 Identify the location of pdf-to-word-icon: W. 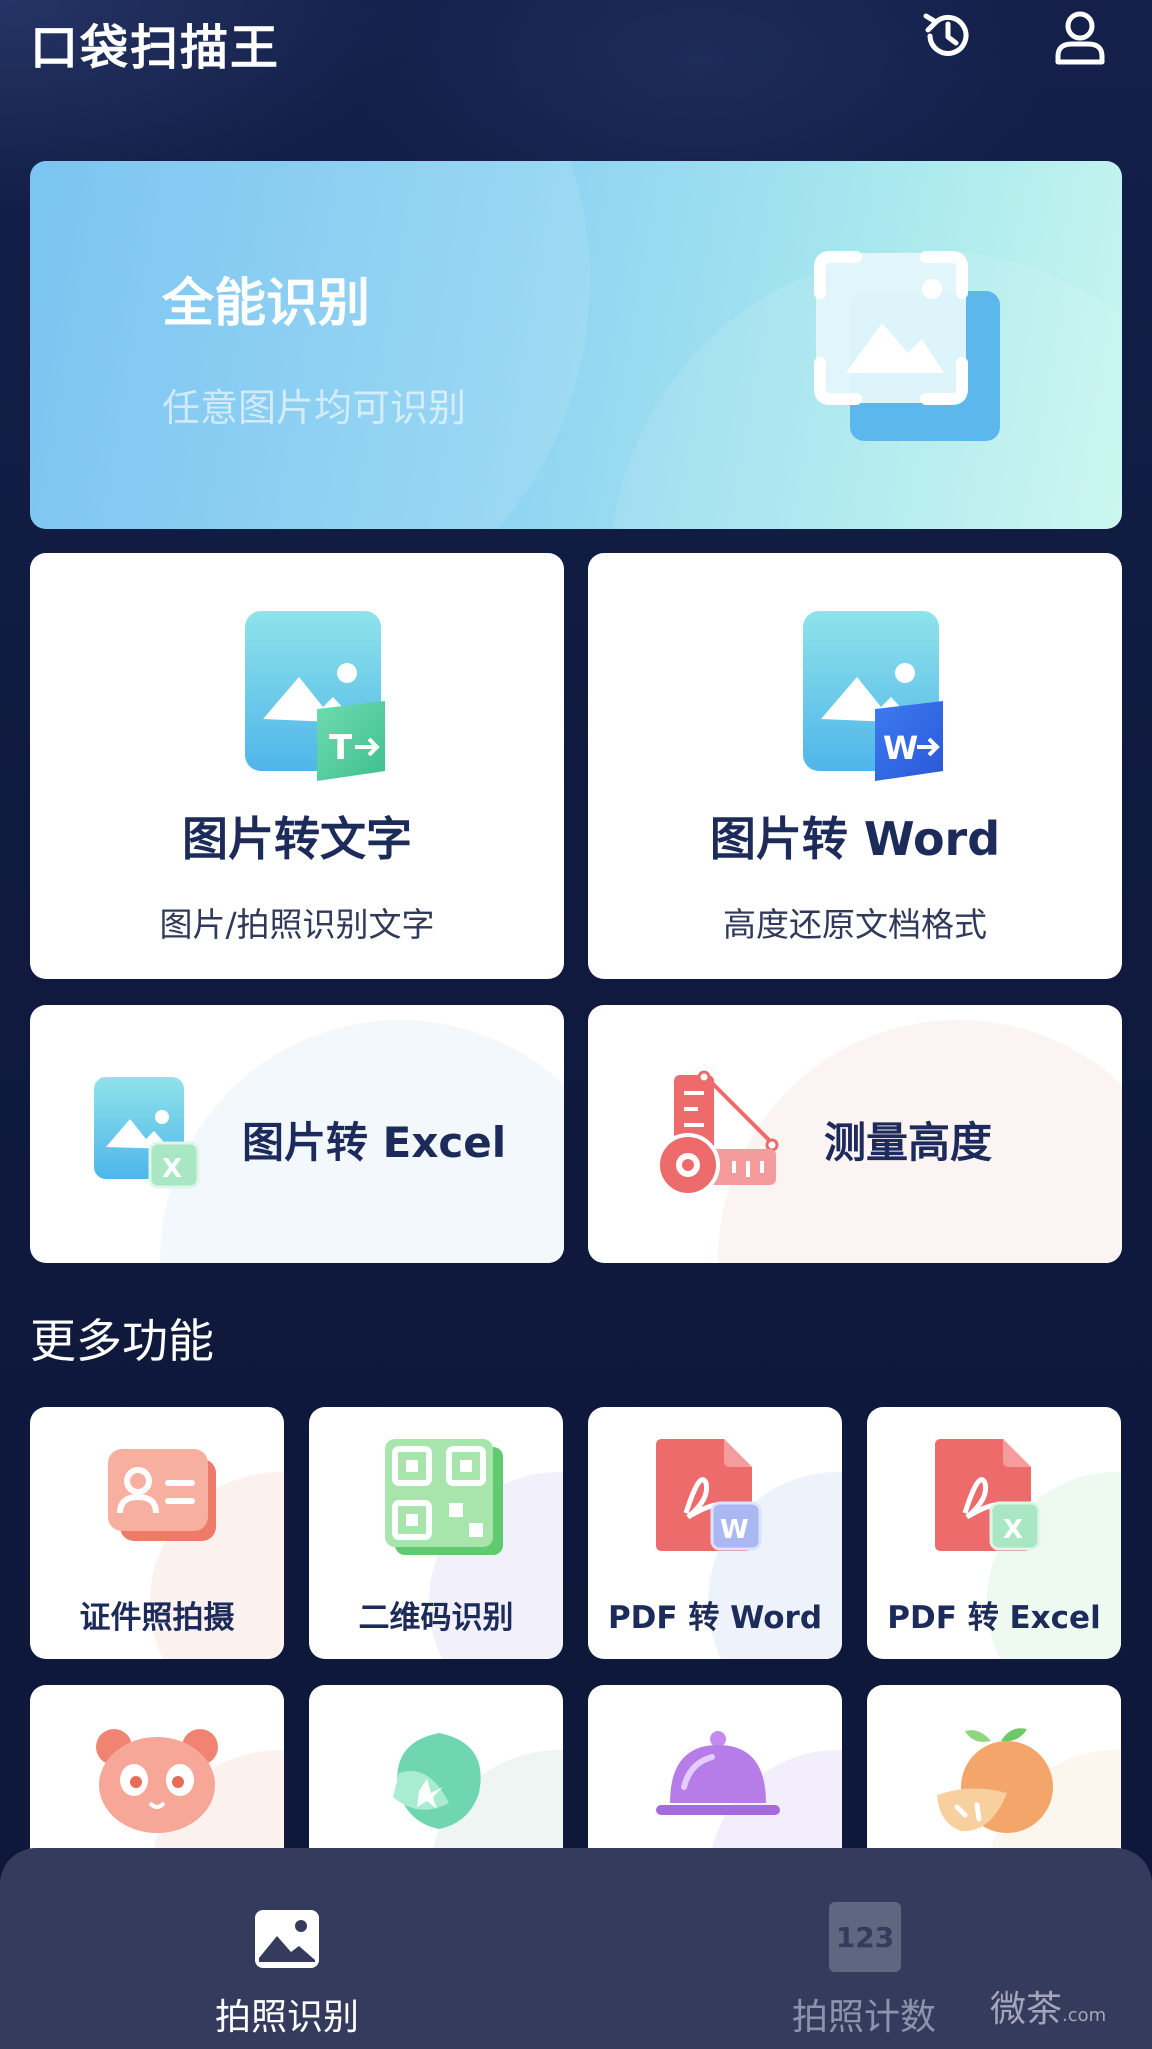
(718, 1499).